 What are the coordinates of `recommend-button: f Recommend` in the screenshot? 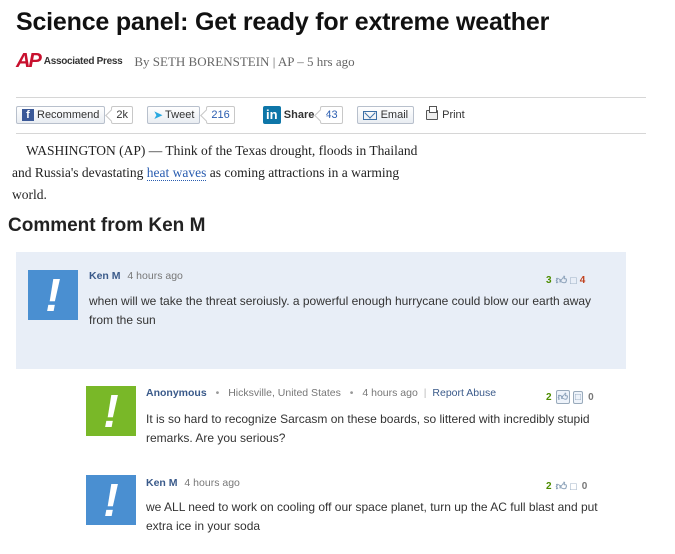 It's located at (61, 115).